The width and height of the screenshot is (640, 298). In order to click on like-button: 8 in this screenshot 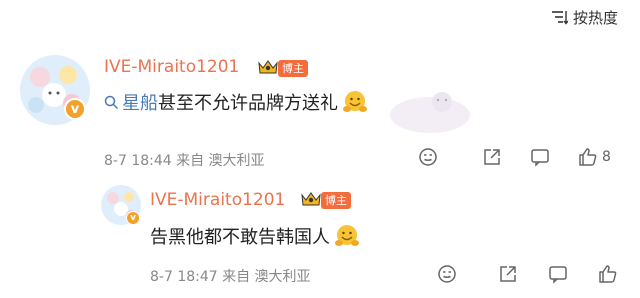, I will do `click(594, 157)`.